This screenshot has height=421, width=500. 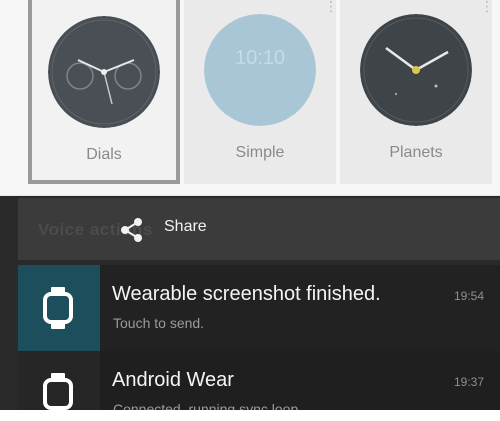 What do you see at coordinates (132, 230) in the screenshot?
I see `share-icon` at bounding box center [132, 230].